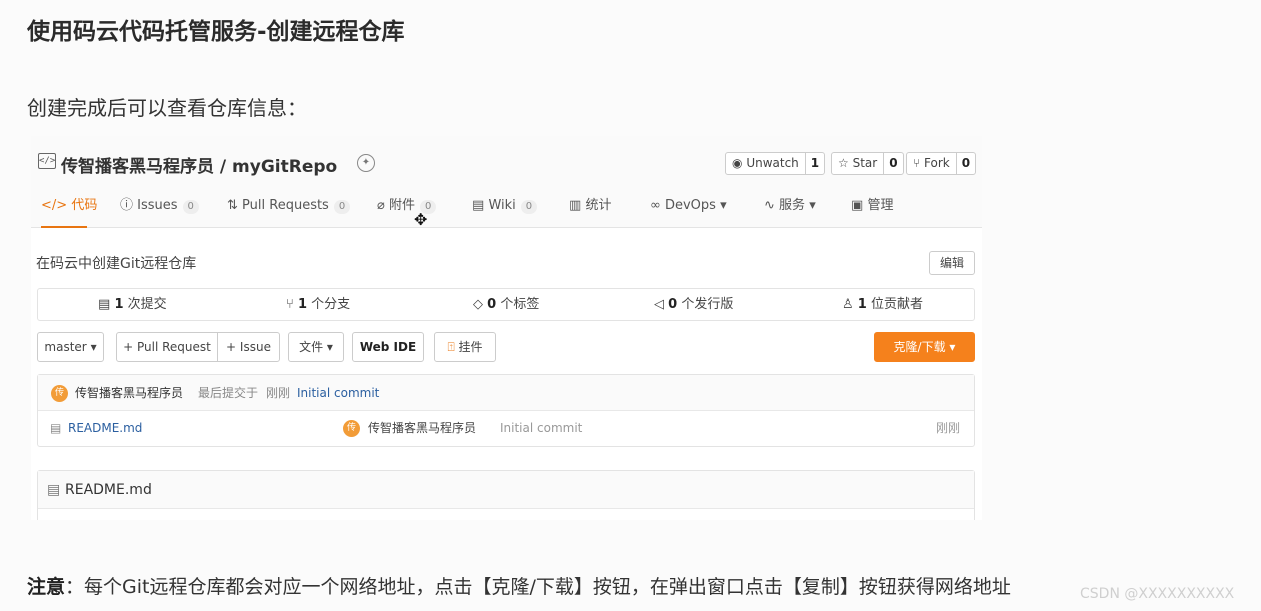 This screenshot has width=1261, height=611. Describe the element at coordinates (857, 205) in the screenshot. I see `settings-doc-icon: ▣` at that location.